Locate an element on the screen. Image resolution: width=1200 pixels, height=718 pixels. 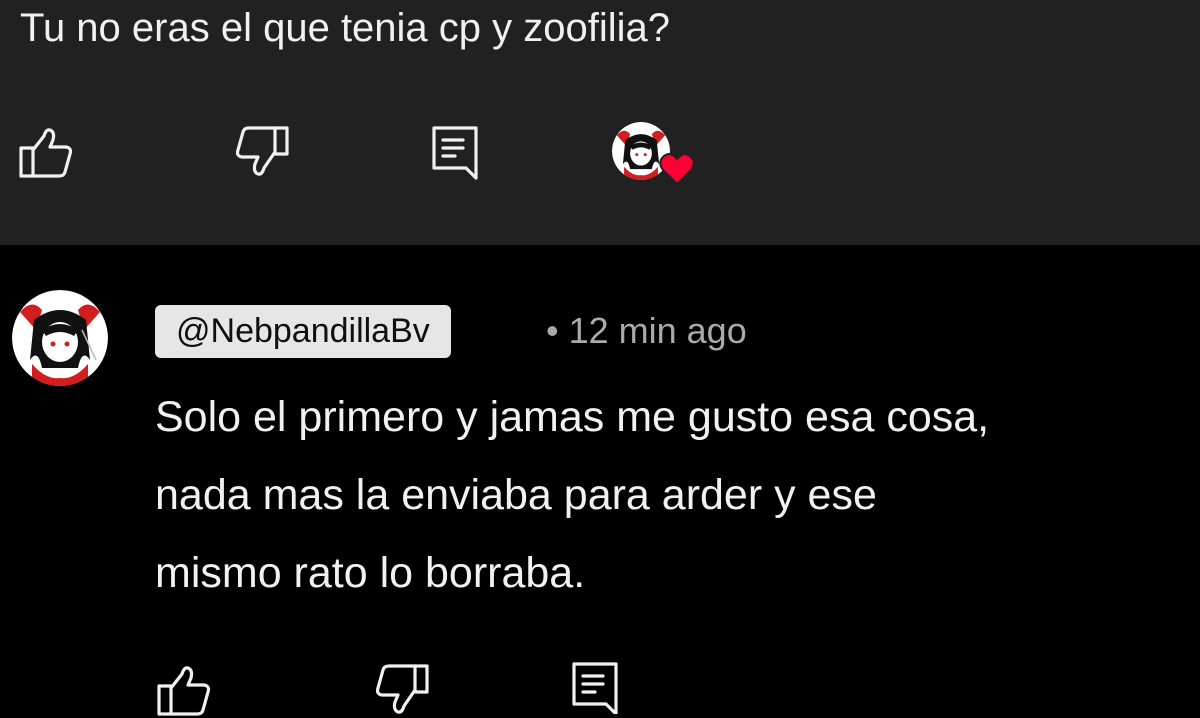
reply-text-line: mismo rato lo borraba. is located at coordinates (370, 573).